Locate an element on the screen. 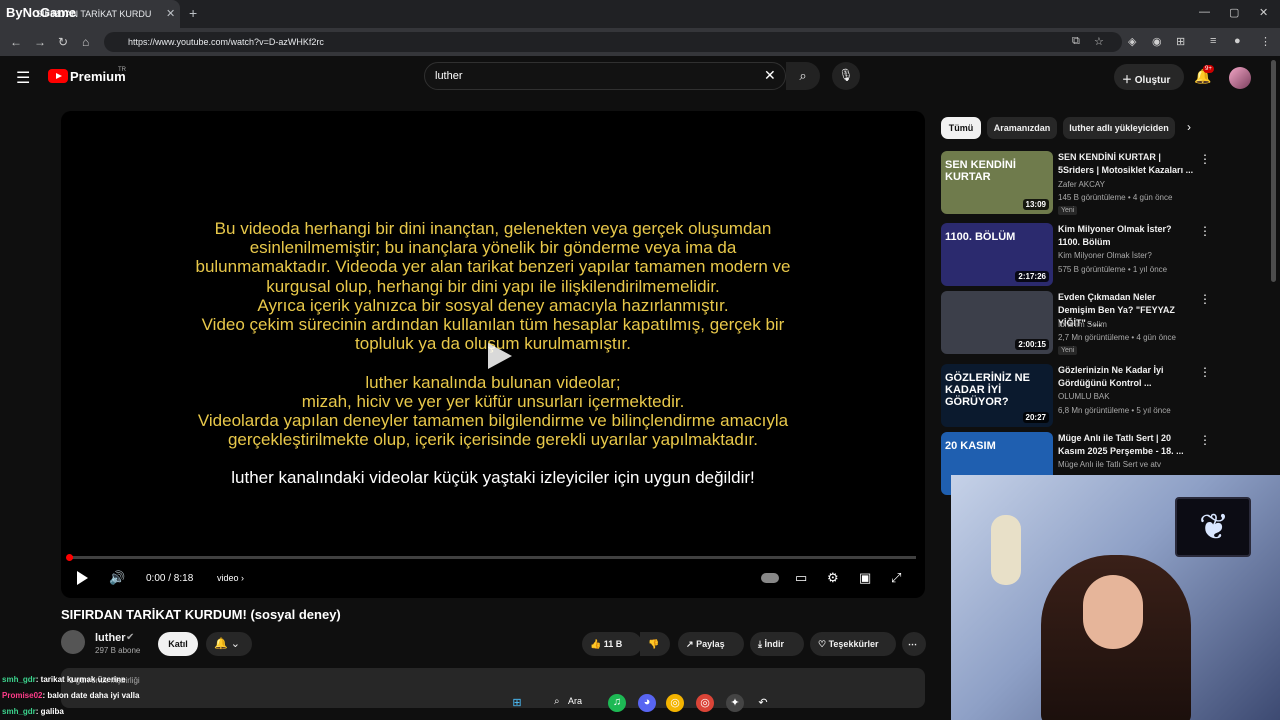 The height and width of the screenshot is (720, 1280). more-actions-button: ⋯ is located at coordinates (914, 644).